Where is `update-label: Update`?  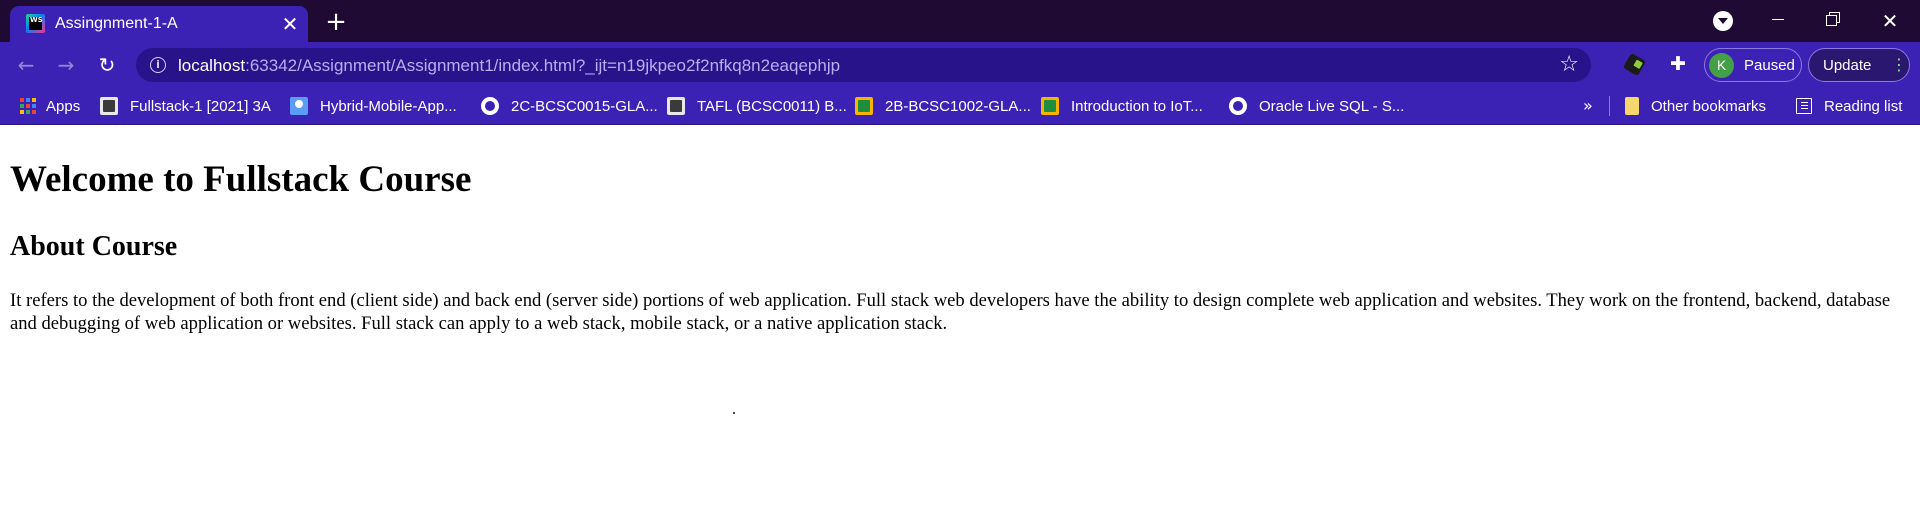 update-label: Update is located at coordinates (1847, 65).